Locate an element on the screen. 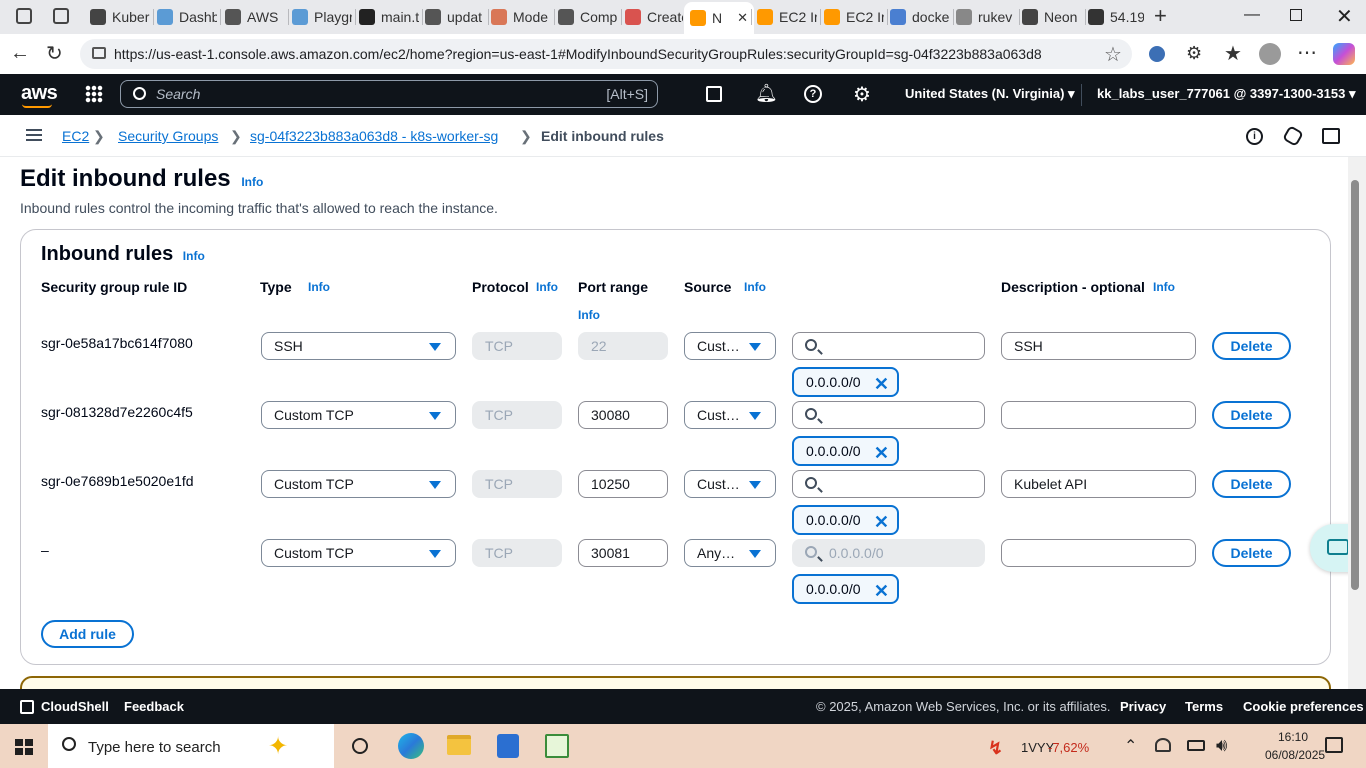 The image size is (1366, 768). breadcrumb-ec2: EC2 is located at coordinates (75, 136).